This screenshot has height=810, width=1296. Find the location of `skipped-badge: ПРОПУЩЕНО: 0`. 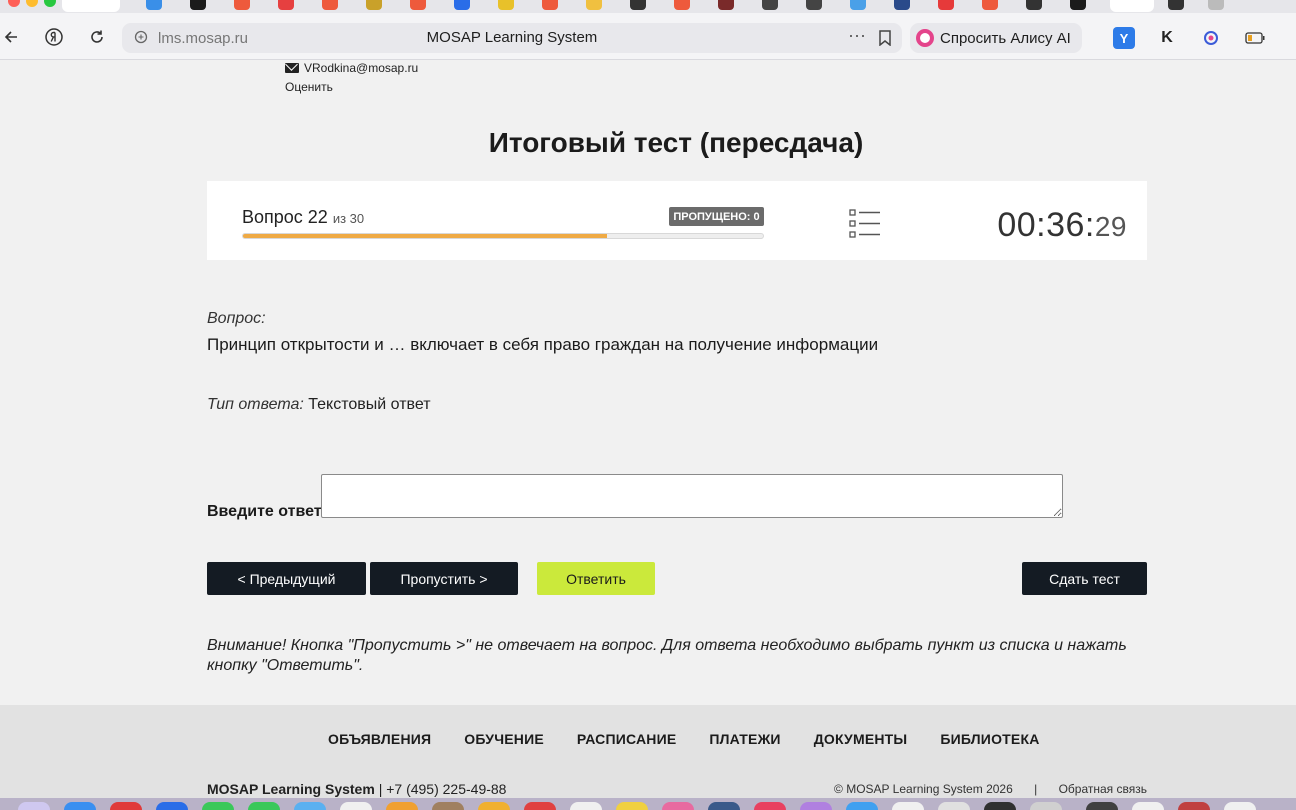

skipped-badge: ПРОПУЩЕНО: 0 is located at coordinates (716, 216).